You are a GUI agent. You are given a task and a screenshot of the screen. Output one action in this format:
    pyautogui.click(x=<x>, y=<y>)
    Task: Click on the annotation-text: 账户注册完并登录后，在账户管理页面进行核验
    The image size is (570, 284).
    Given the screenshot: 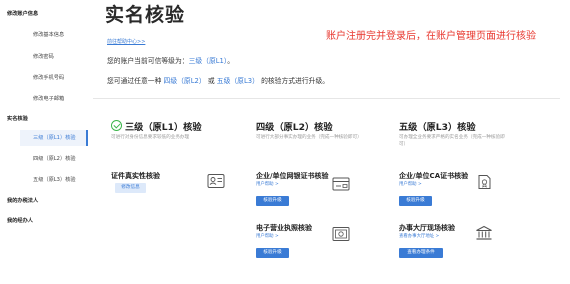 What is the action you would take?
    pyautogui.click(x=431, y=36)
    